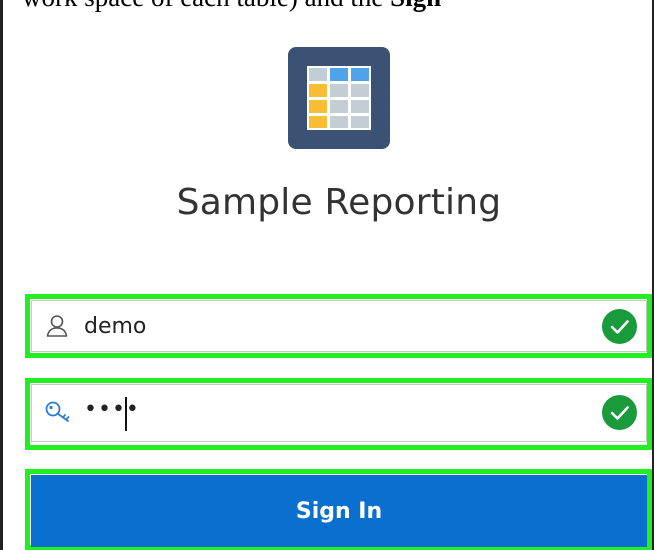  I want to click on key-icon, so click(57, 411).